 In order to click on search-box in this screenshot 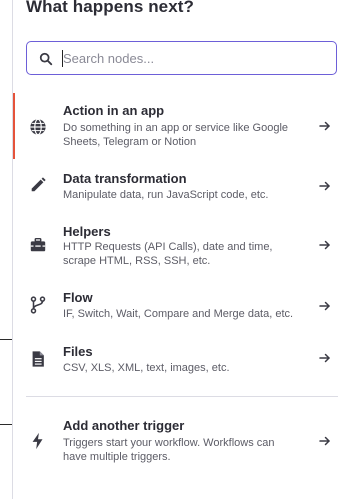, I will do `click(181, 58)`.